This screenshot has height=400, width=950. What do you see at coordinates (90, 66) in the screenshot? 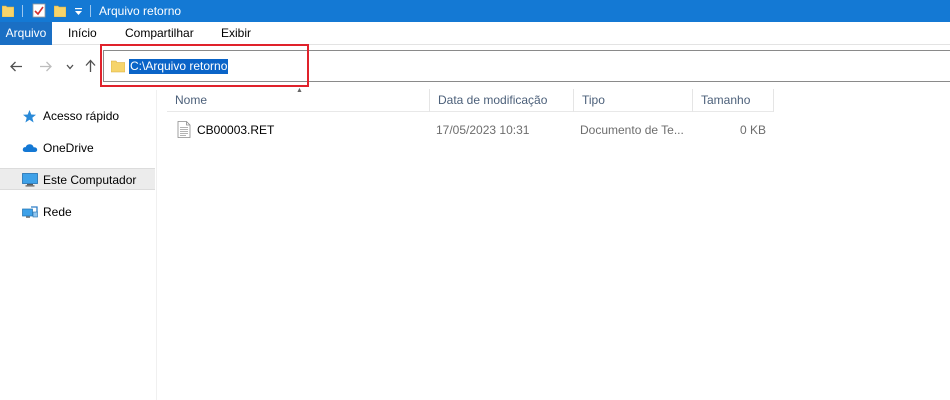
I see `up-icon` at bounding box center [90, 66].